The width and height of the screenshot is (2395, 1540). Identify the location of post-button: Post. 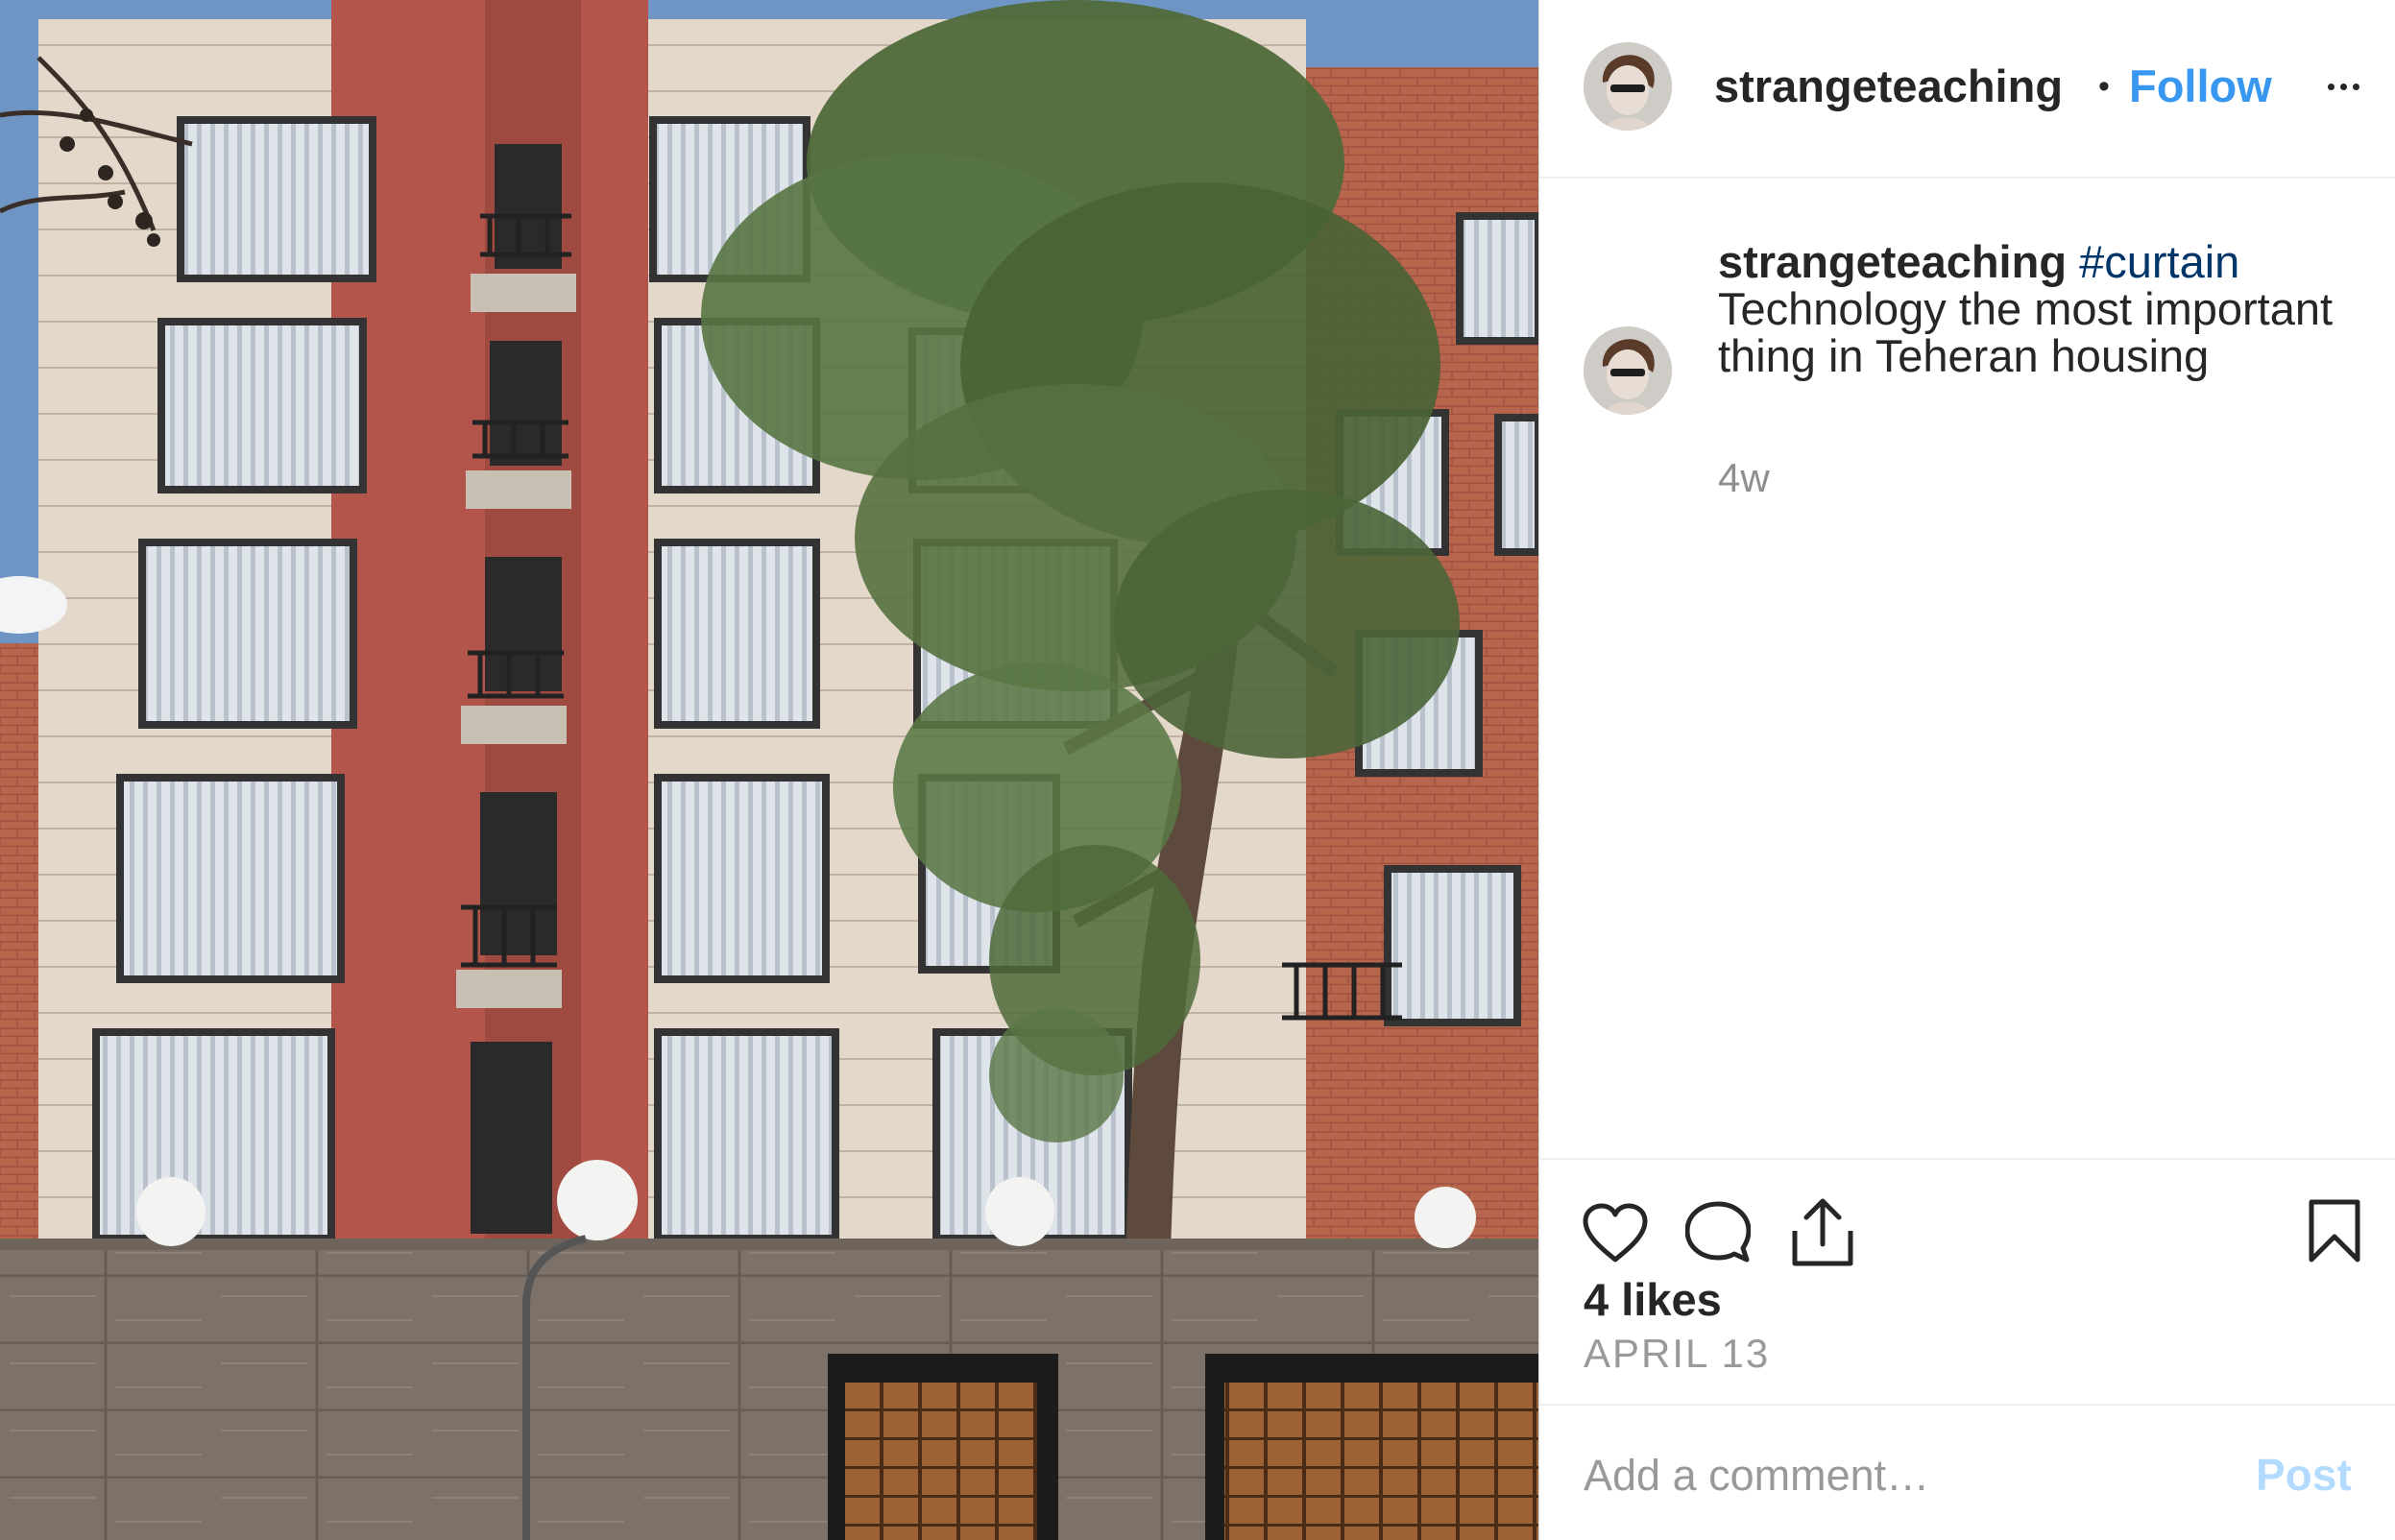
(2304, 1475).